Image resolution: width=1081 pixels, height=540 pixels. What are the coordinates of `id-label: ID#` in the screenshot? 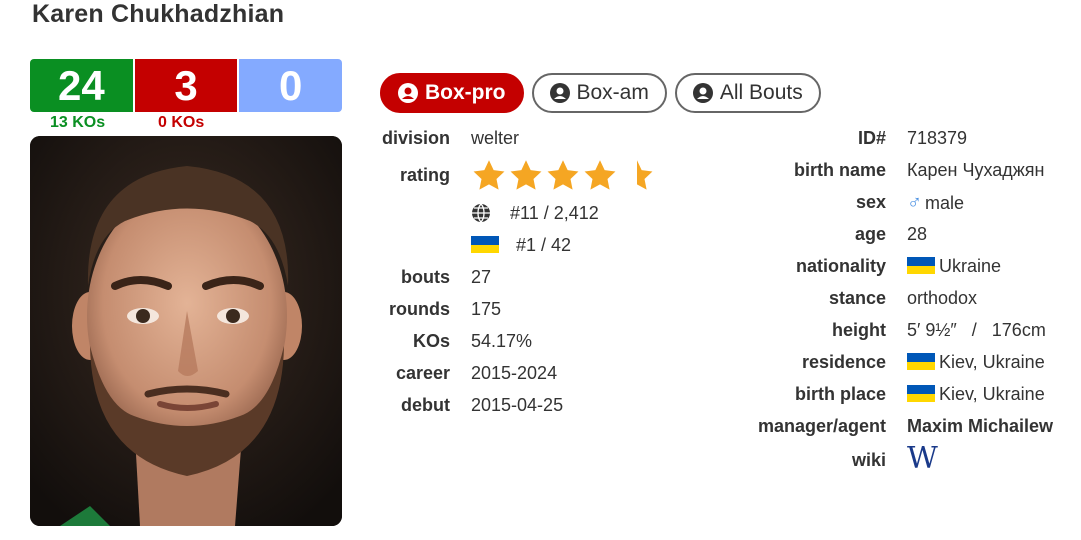 It's located at (871, 138).